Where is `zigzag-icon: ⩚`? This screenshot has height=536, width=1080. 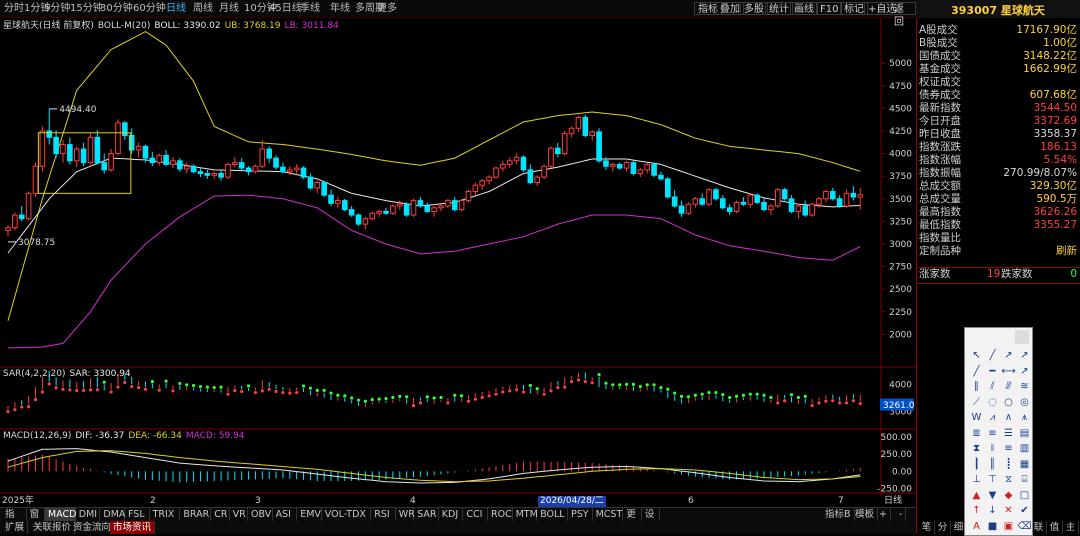
zigzag-icon: ⩚ is located at coordinates (1024, 417).